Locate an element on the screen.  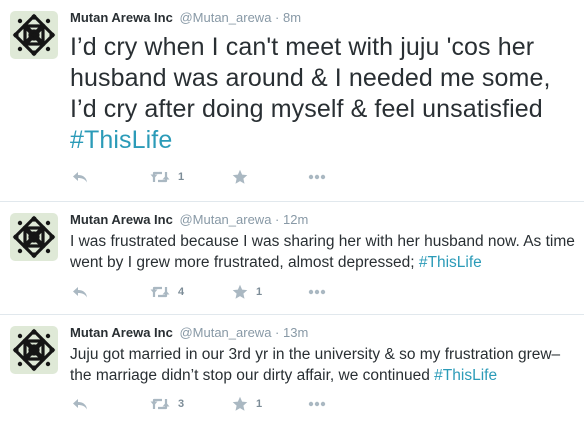
retweet-count: 4 is located at coordinates (181, 292).